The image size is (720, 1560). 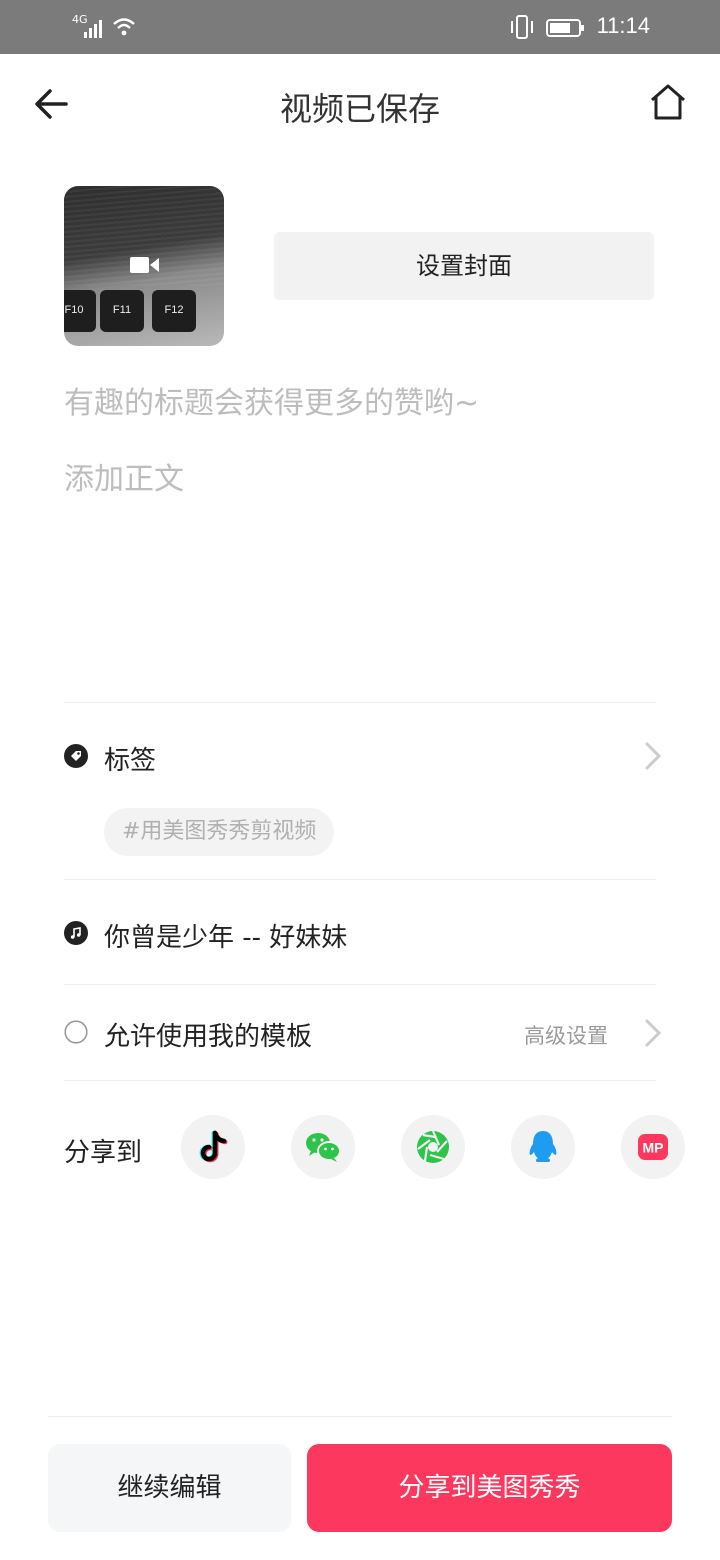 What do you see at coordinates (668, 102) in the screenshot?
I see `home-icon` at bounding box center [668, 102].